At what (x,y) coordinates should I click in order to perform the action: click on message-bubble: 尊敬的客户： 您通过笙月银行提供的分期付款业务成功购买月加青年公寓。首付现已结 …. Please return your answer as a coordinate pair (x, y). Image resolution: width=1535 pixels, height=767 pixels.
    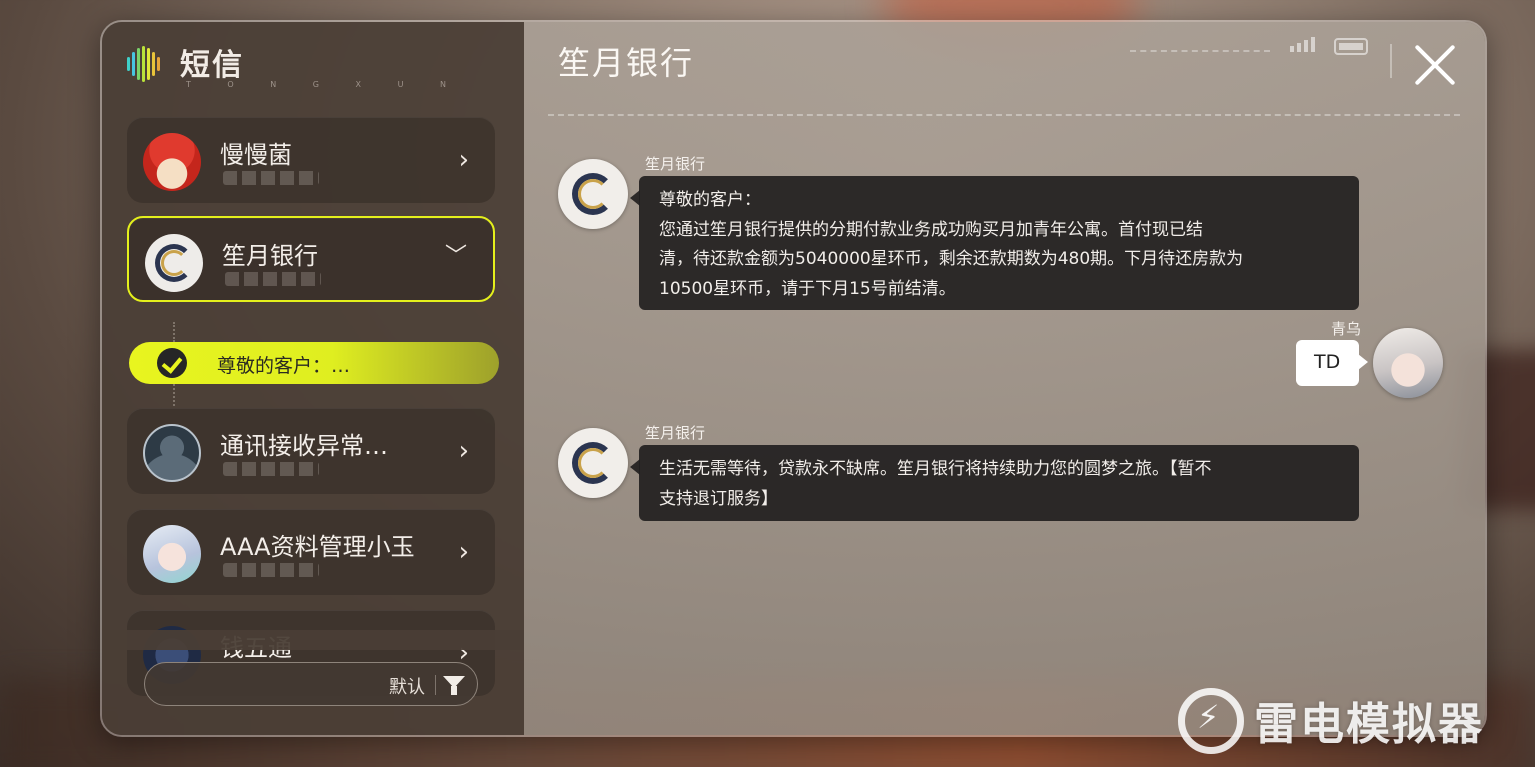
    Looking at the image, I should click on (994, 243).